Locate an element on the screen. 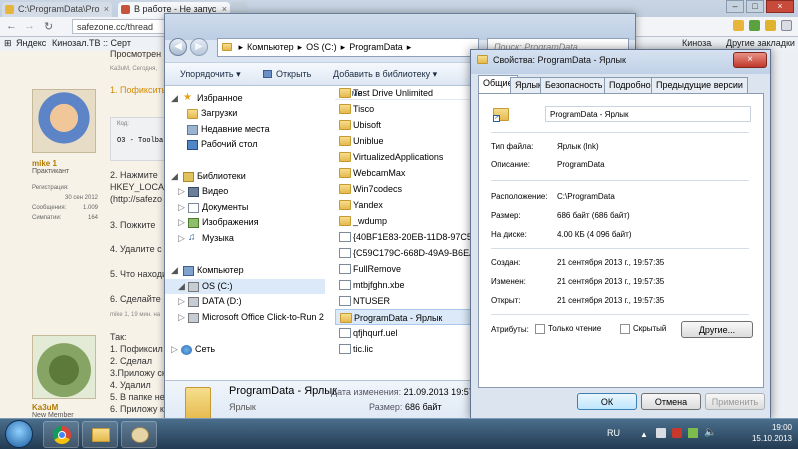 The image size is (798, 449). tray-app-icon is located at coordinates (661, 433).